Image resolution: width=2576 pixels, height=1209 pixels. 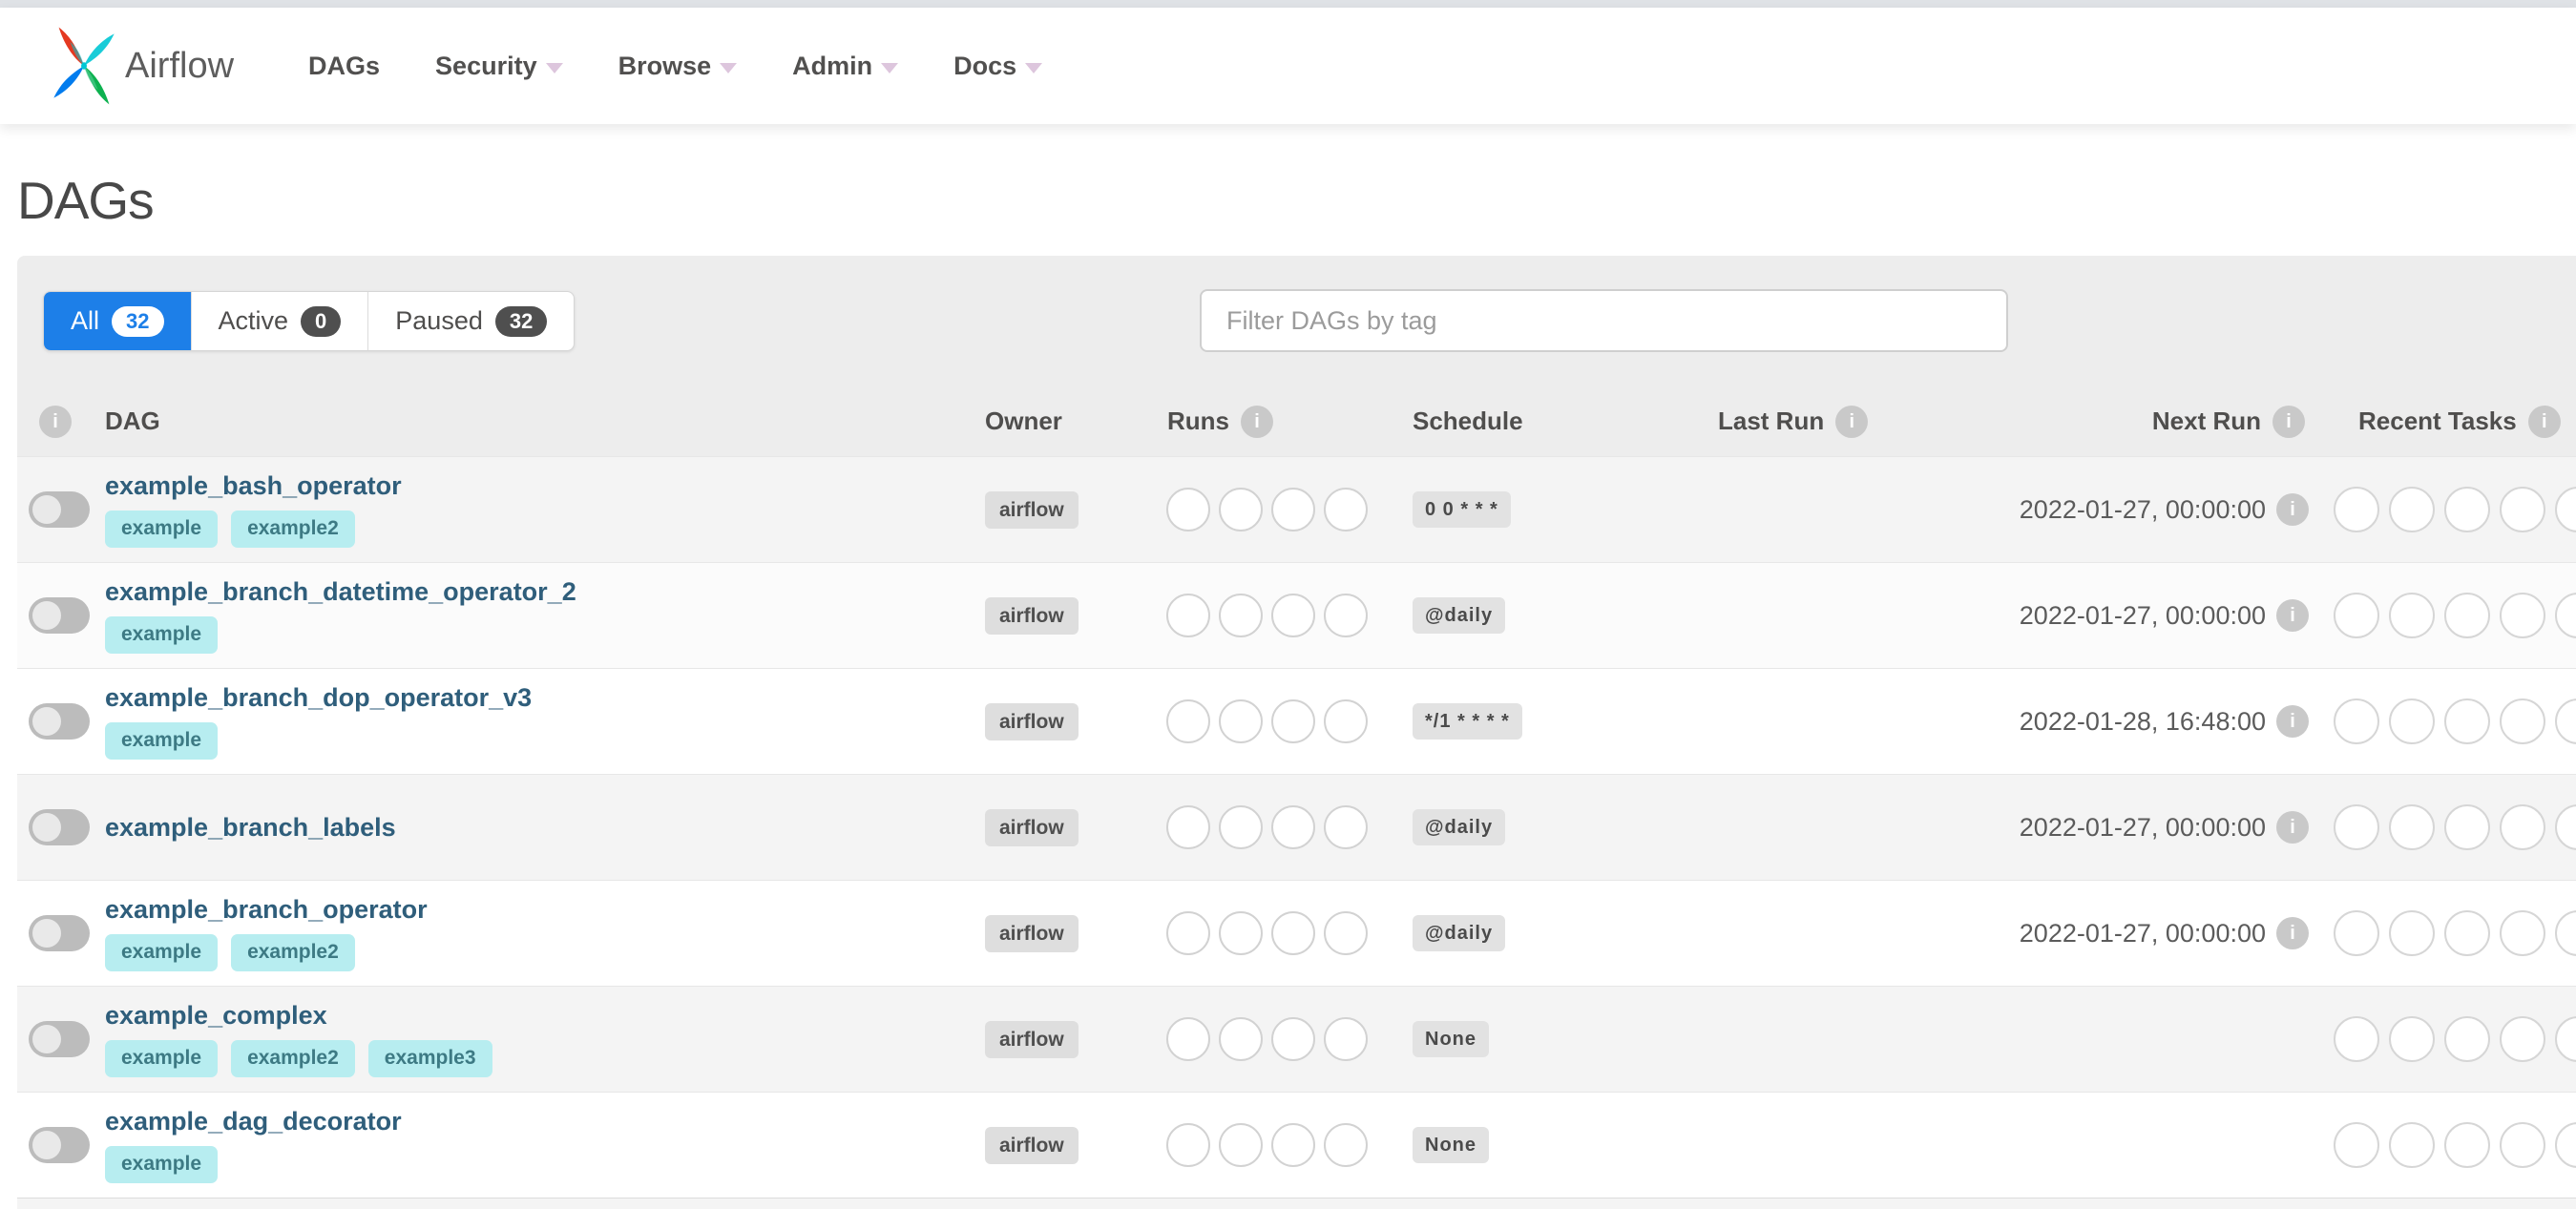 I want to click on nav-item-admin: Admin, so click(x=845, y=67).